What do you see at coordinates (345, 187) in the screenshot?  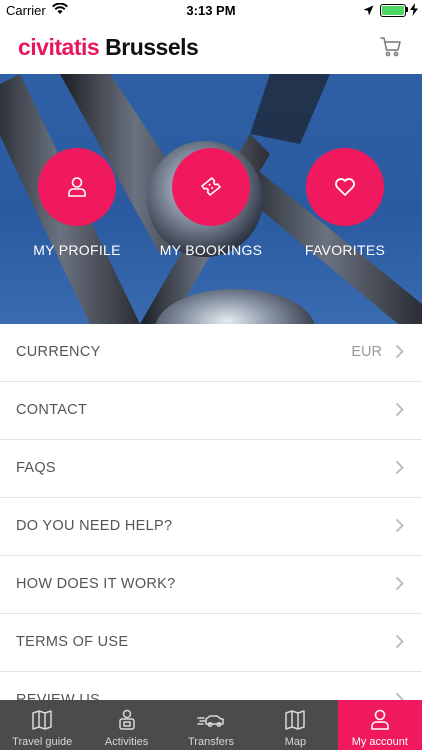 I see `heart-icon` at bounding box center [345, 187].